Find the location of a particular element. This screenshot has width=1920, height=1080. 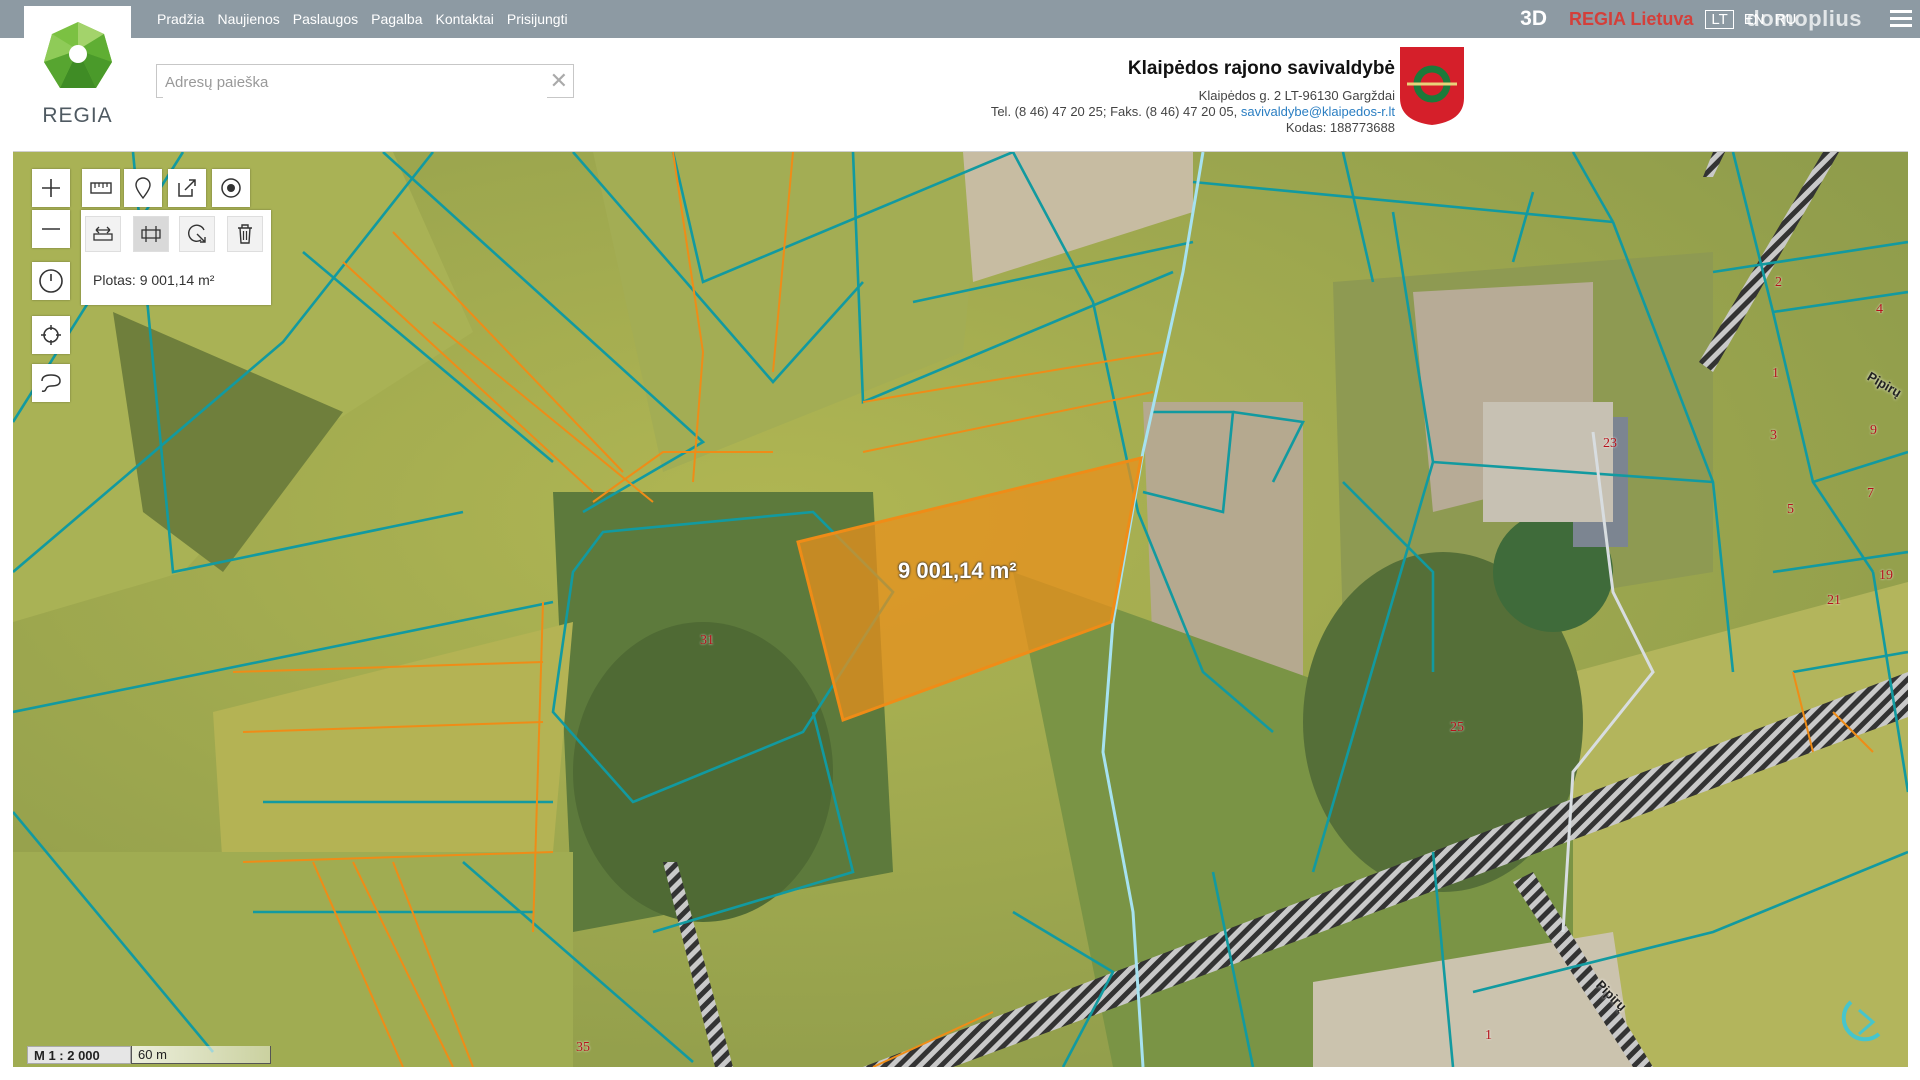

measure-radius-button is located at coordinates (197, 234).